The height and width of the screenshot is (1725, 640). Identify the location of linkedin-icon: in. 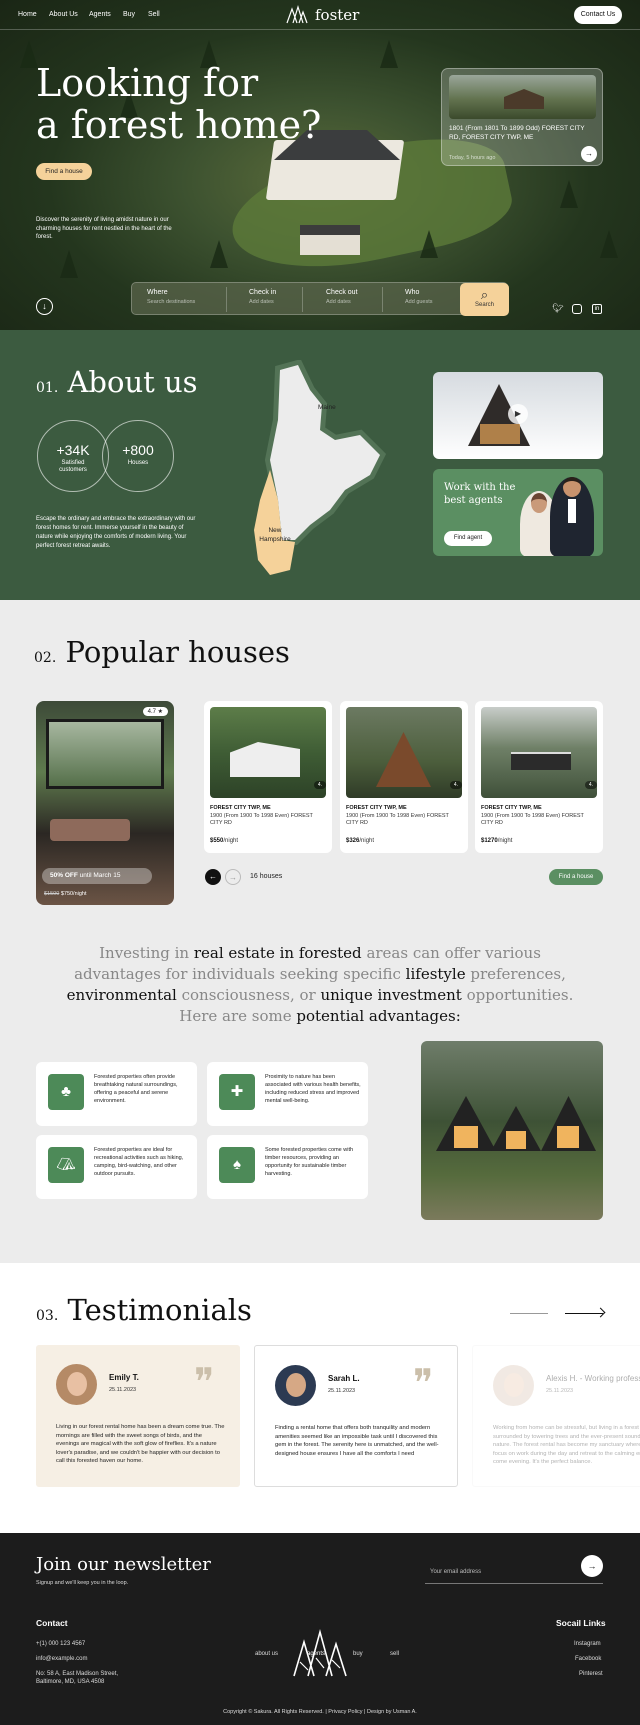
(597, 309).